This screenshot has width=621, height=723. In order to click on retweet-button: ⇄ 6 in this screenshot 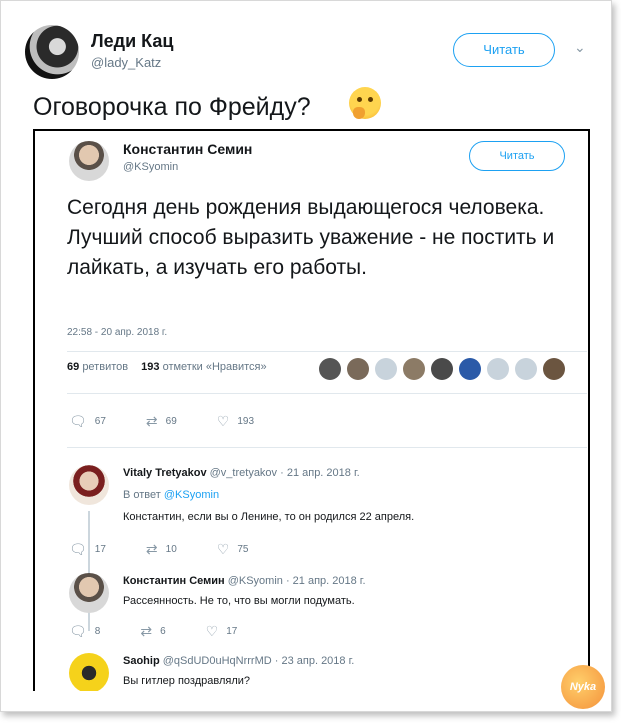, I will do `click(152, 631)`.